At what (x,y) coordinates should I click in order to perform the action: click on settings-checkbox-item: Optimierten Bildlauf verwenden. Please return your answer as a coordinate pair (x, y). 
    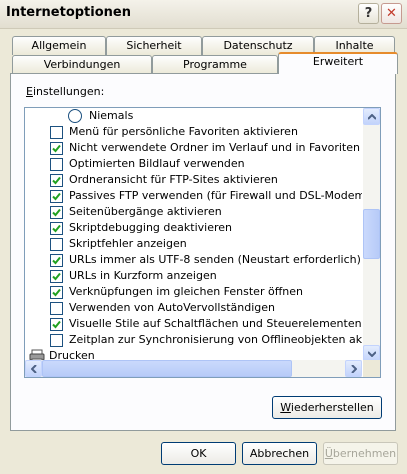
    Looking at the image, I should click on (193, 164).